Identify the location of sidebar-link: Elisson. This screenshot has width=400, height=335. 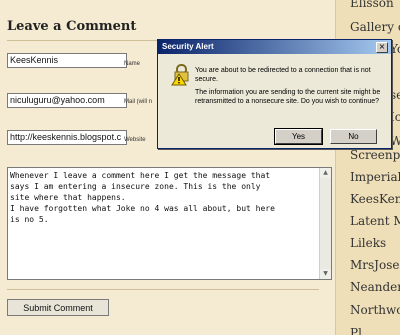
(372, 5).